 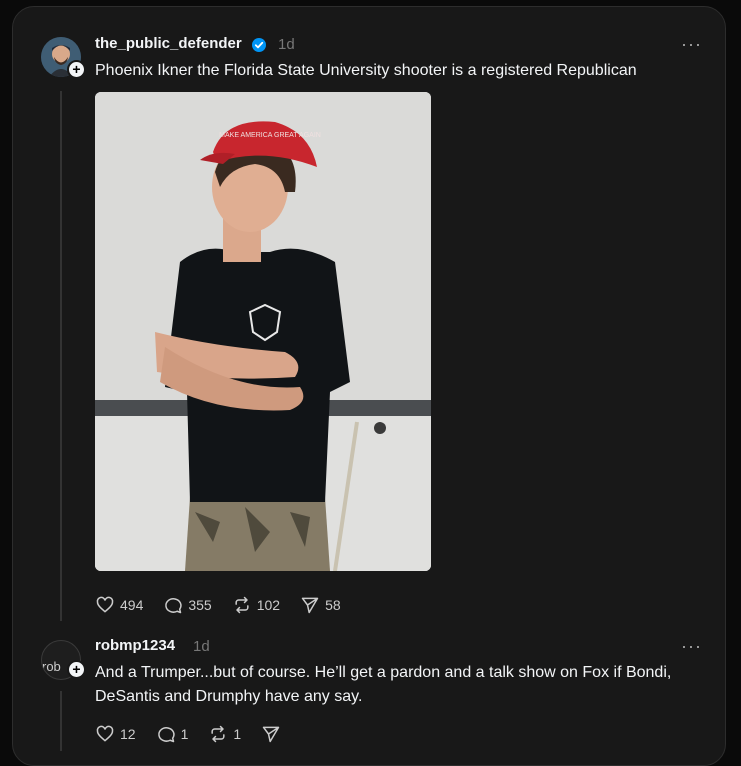 I want to click on repost-button: 102, so click(x=256, y=605).